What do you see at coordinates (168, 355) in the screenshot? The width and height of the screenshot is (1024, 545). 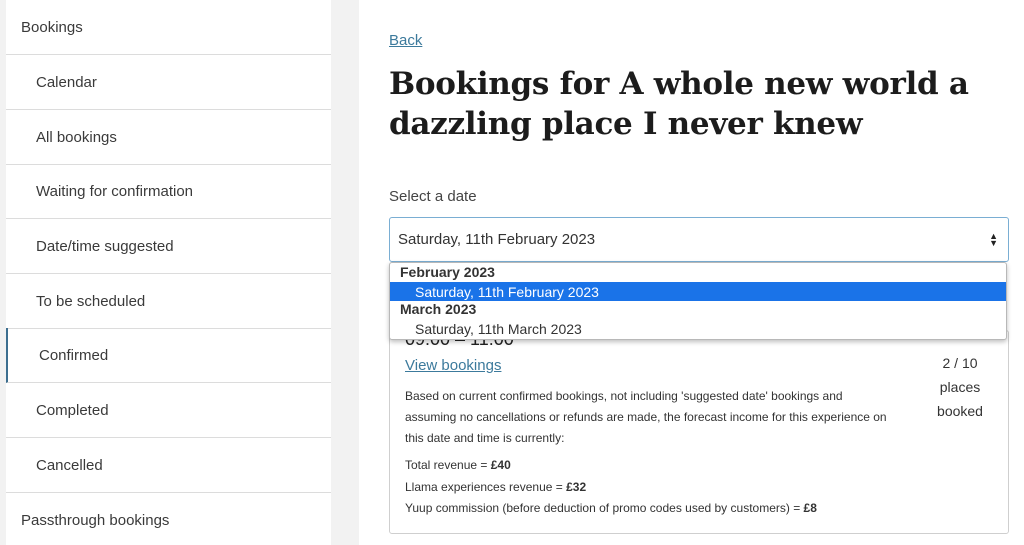 I see `sidebar-item-confirmed: Confirmed` at bounding box center [168, 355].